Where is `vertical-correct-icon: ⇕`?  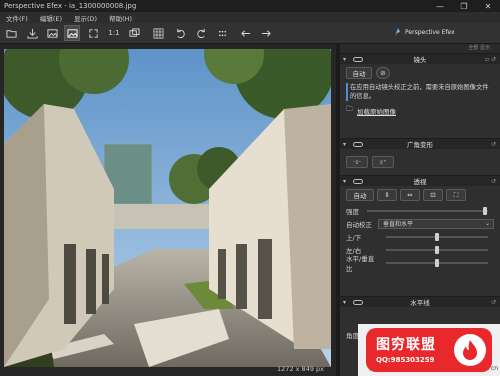
vertical-correct-icon: ⇕ is located at coordinates (387, 195).